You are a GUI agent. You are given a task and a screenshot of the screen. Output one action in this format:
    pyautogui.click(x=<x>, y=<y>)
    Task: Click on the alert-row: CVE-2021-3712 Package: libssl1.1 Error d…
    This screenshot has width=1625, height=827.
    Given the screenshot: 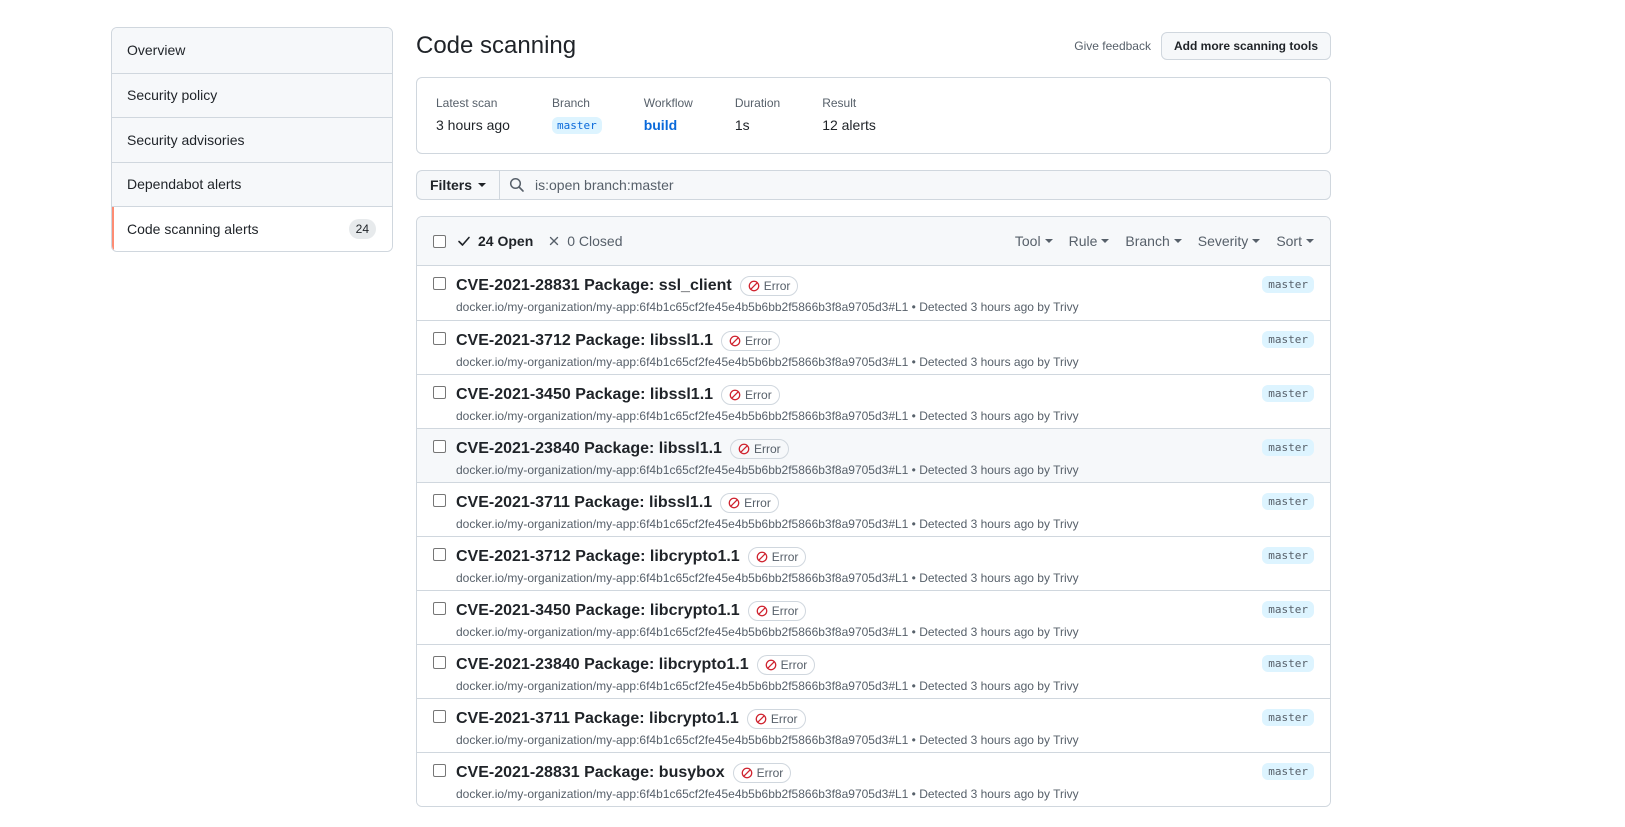 What is the action you would take?
    pyautogui.click(x=873, y=347)
    